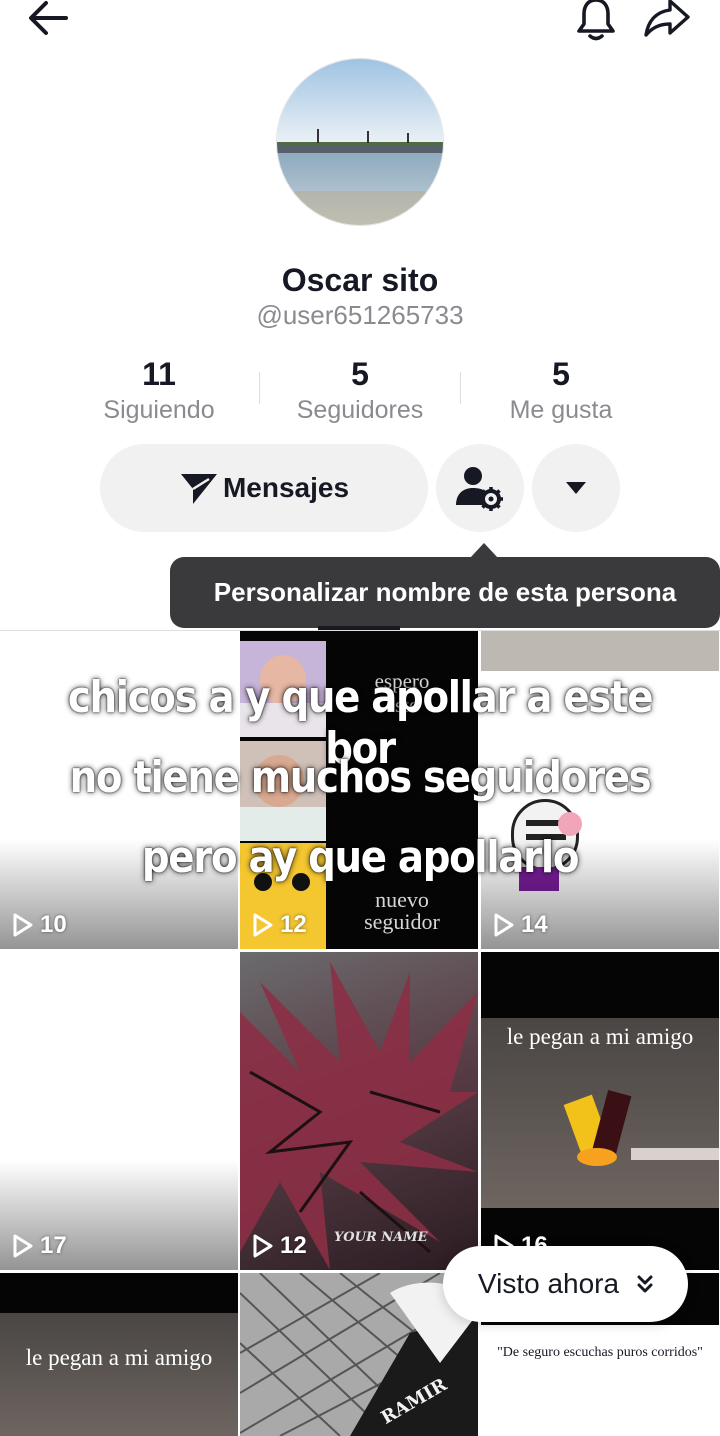  I want to click on customize-name-button, so click(480, 488).